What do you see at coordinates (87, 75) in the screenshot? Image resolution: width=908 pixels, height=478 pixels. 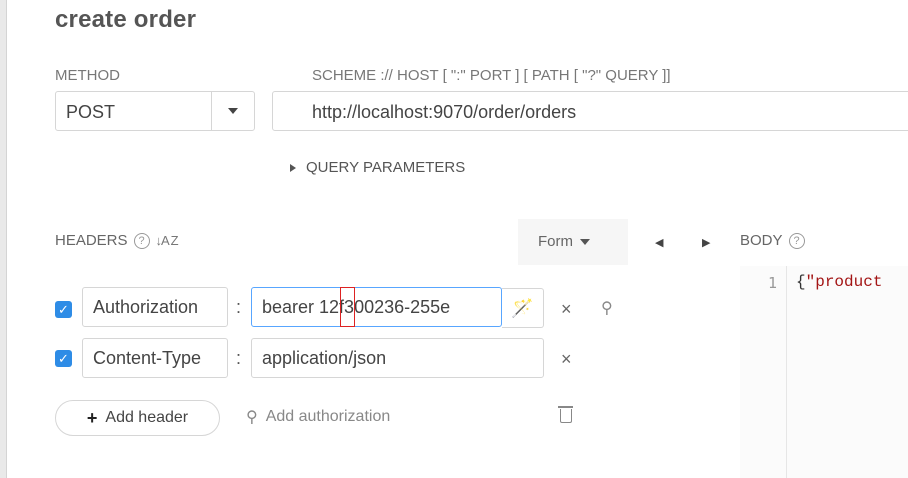 I see `method-label: METHOD` at bounding box center [87, 75].